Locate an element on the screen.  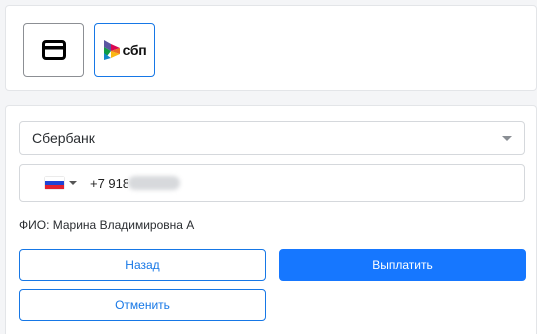
credit-card-icon is located at coordinates (53, 50).